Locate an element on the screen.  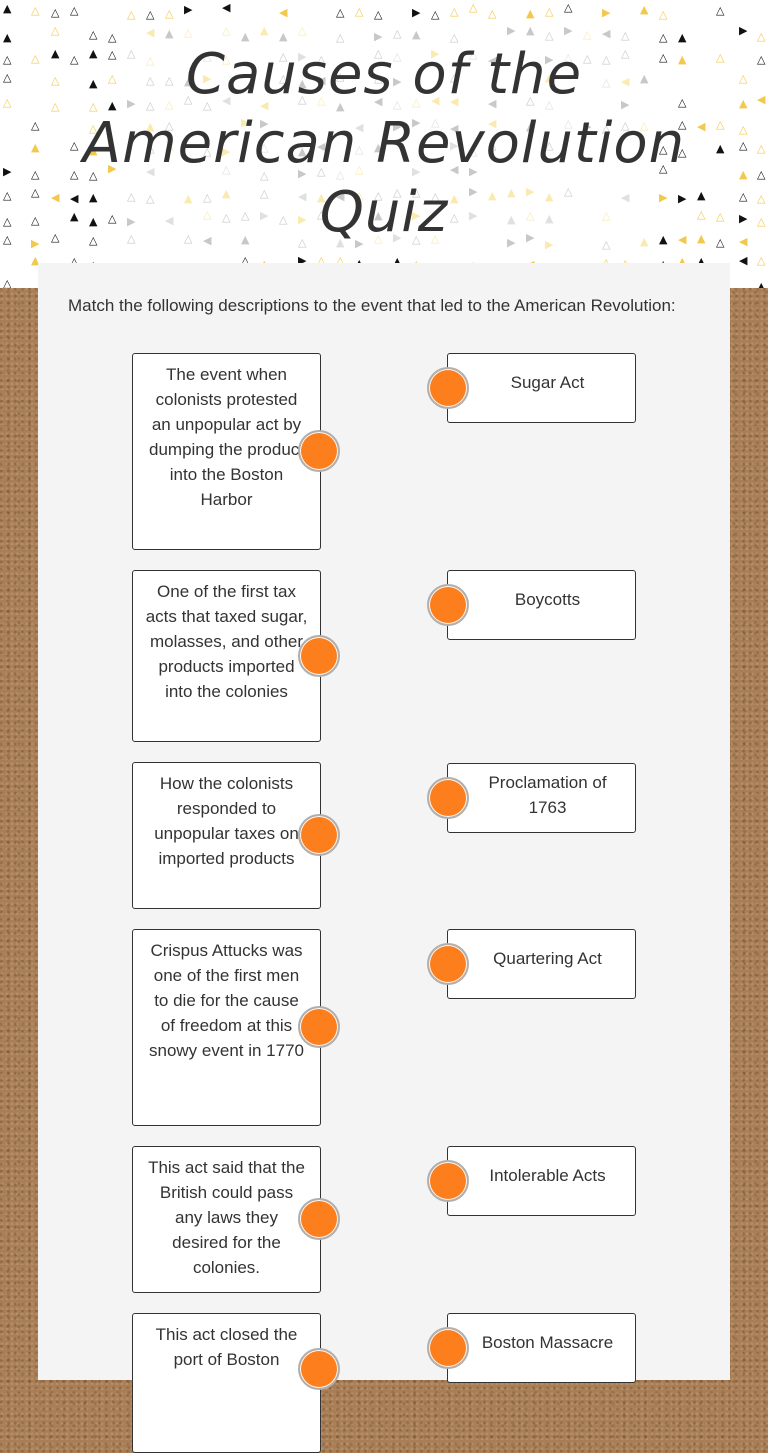
answer-box-6: Boston Massacre is located at coordinates (541, 1348).